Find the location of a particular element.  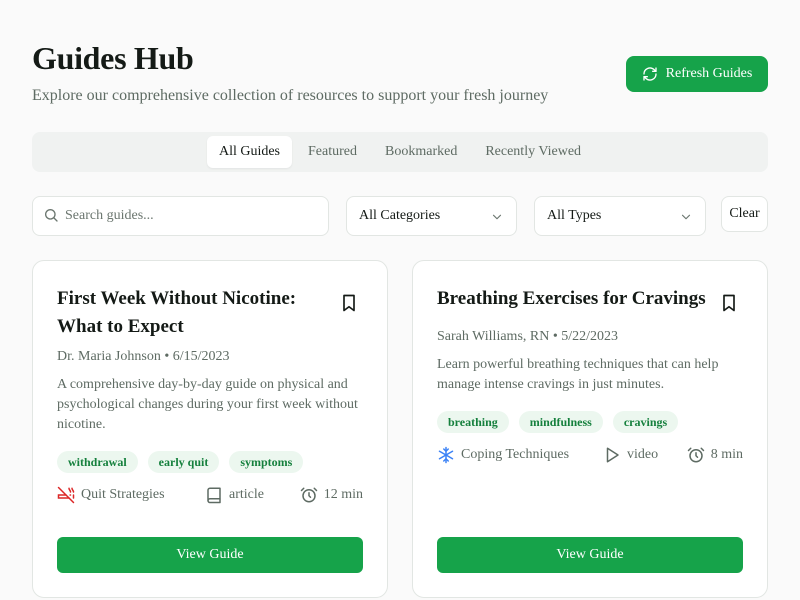

guide-title: Breathing Exercises for Cravings is located at coordinates (571, 298).